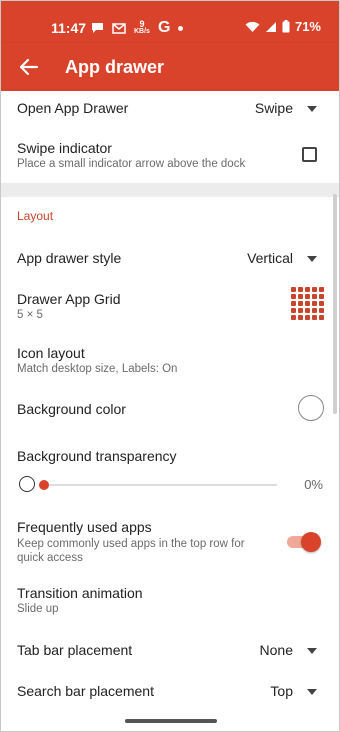 The image size is (340, 732). I want to click on status-time: 11:47, so click(69, 28).